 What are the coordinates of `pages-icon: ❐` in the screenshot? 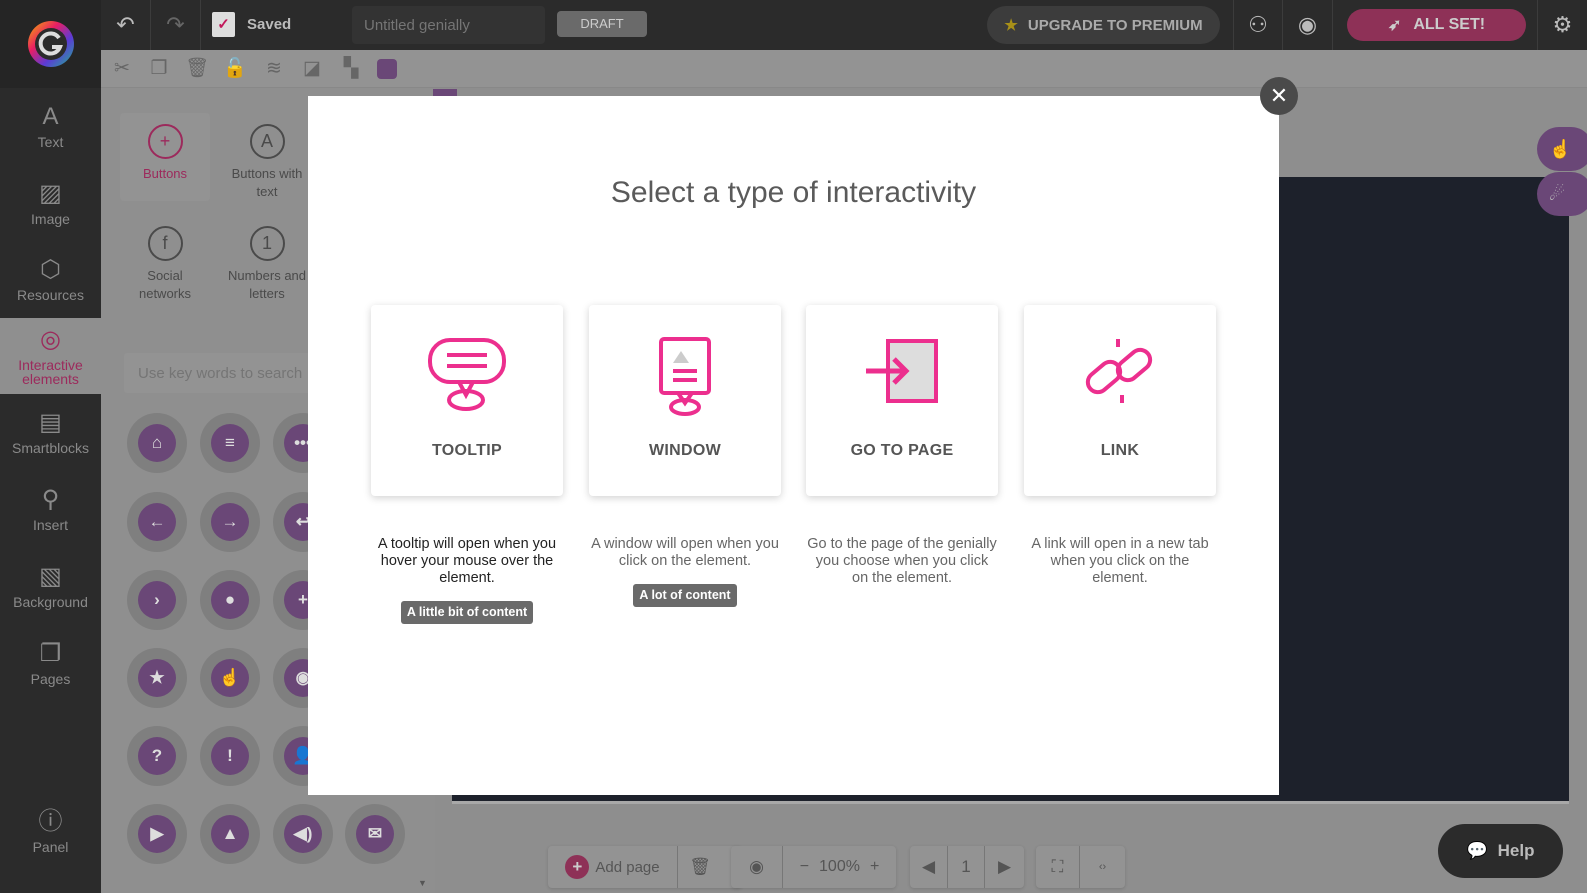 It's located at (50, 653).